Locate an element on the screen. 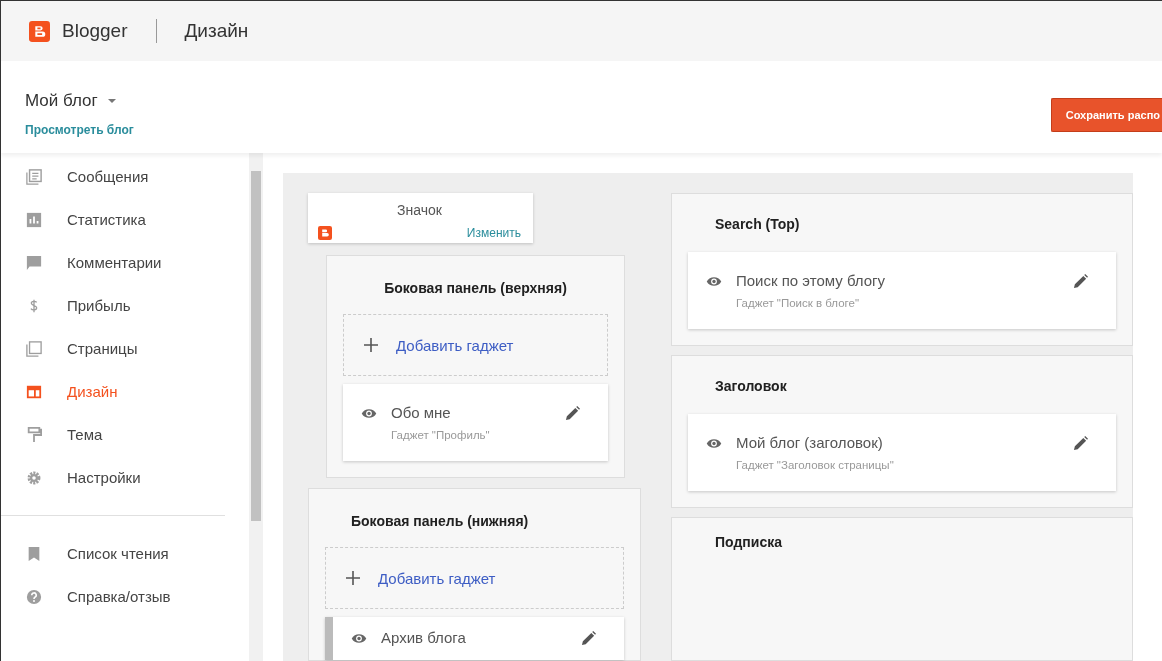 This screenshot has width=1162, height=661. sidebar-item: Дизайн is located at coordinates (113, 391).